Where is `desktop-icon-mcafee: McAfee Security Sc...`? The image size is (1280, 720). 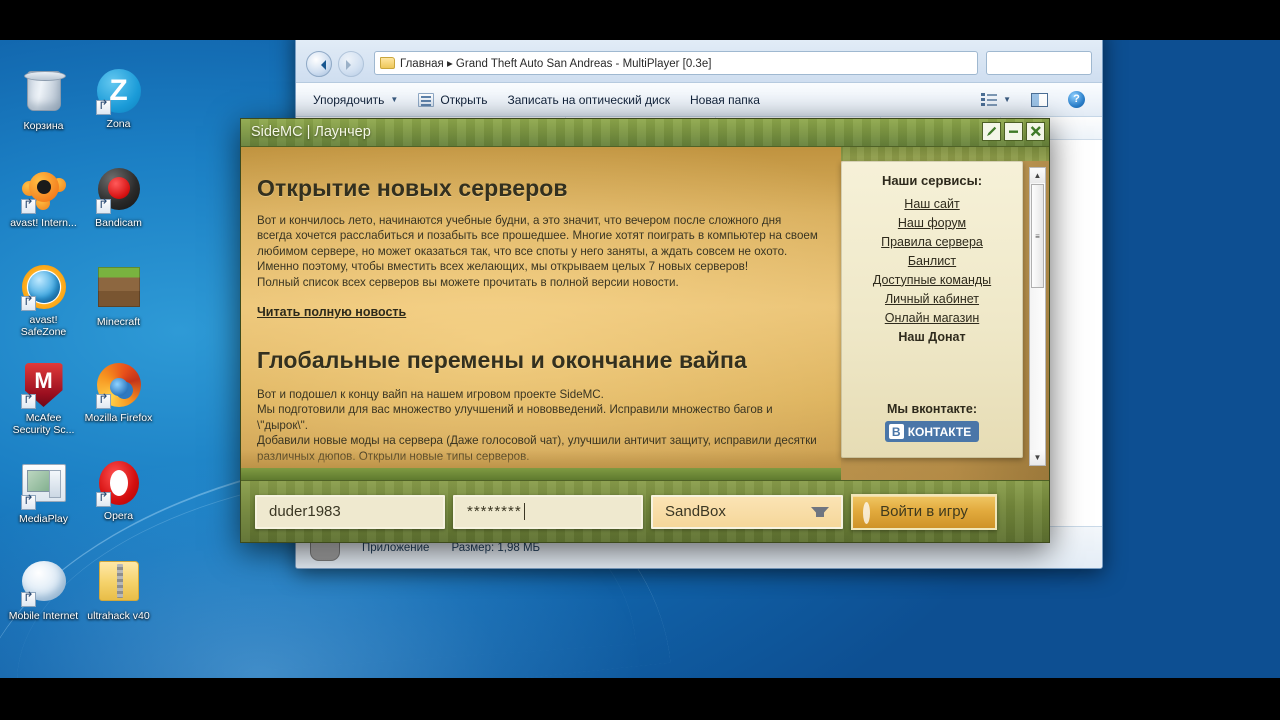
desktop-icon-mcafee: McAfee Security Sc... is located at coordinates (43, 407).